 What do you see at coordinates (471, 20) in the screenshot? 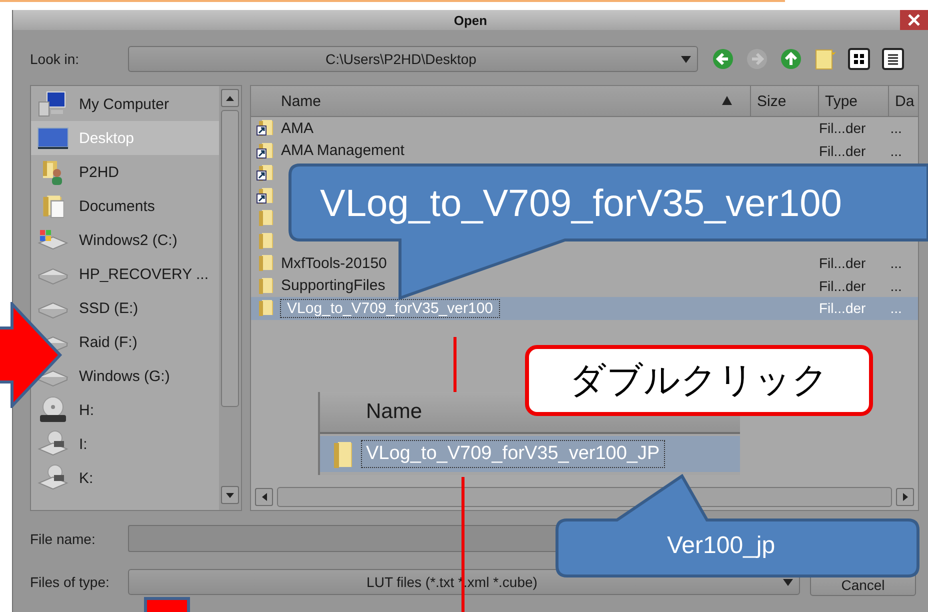
I see `window-title: Open` at bounding box center [471, 20].